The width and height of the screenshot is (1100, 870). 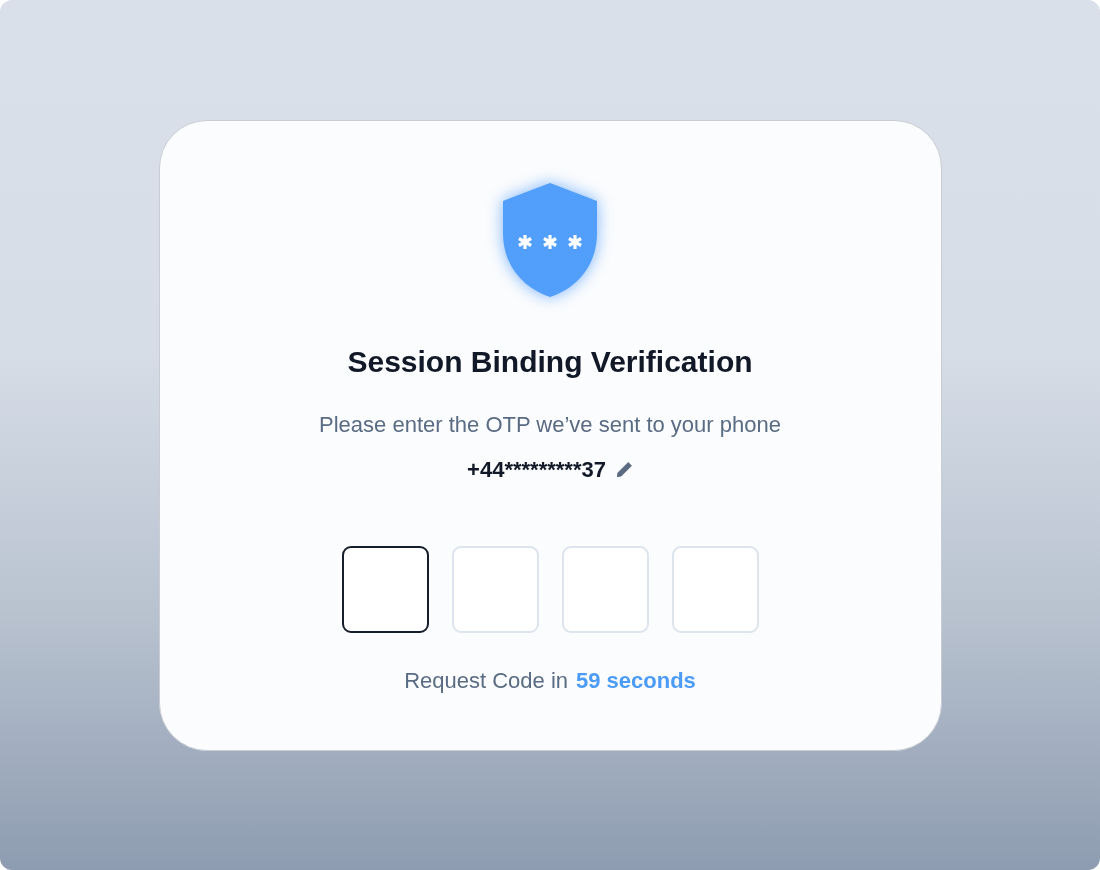 What do you see at coordinates (624, 469) in the screenshot?
I see `pencil-icon` at bounding box center [624, 469].